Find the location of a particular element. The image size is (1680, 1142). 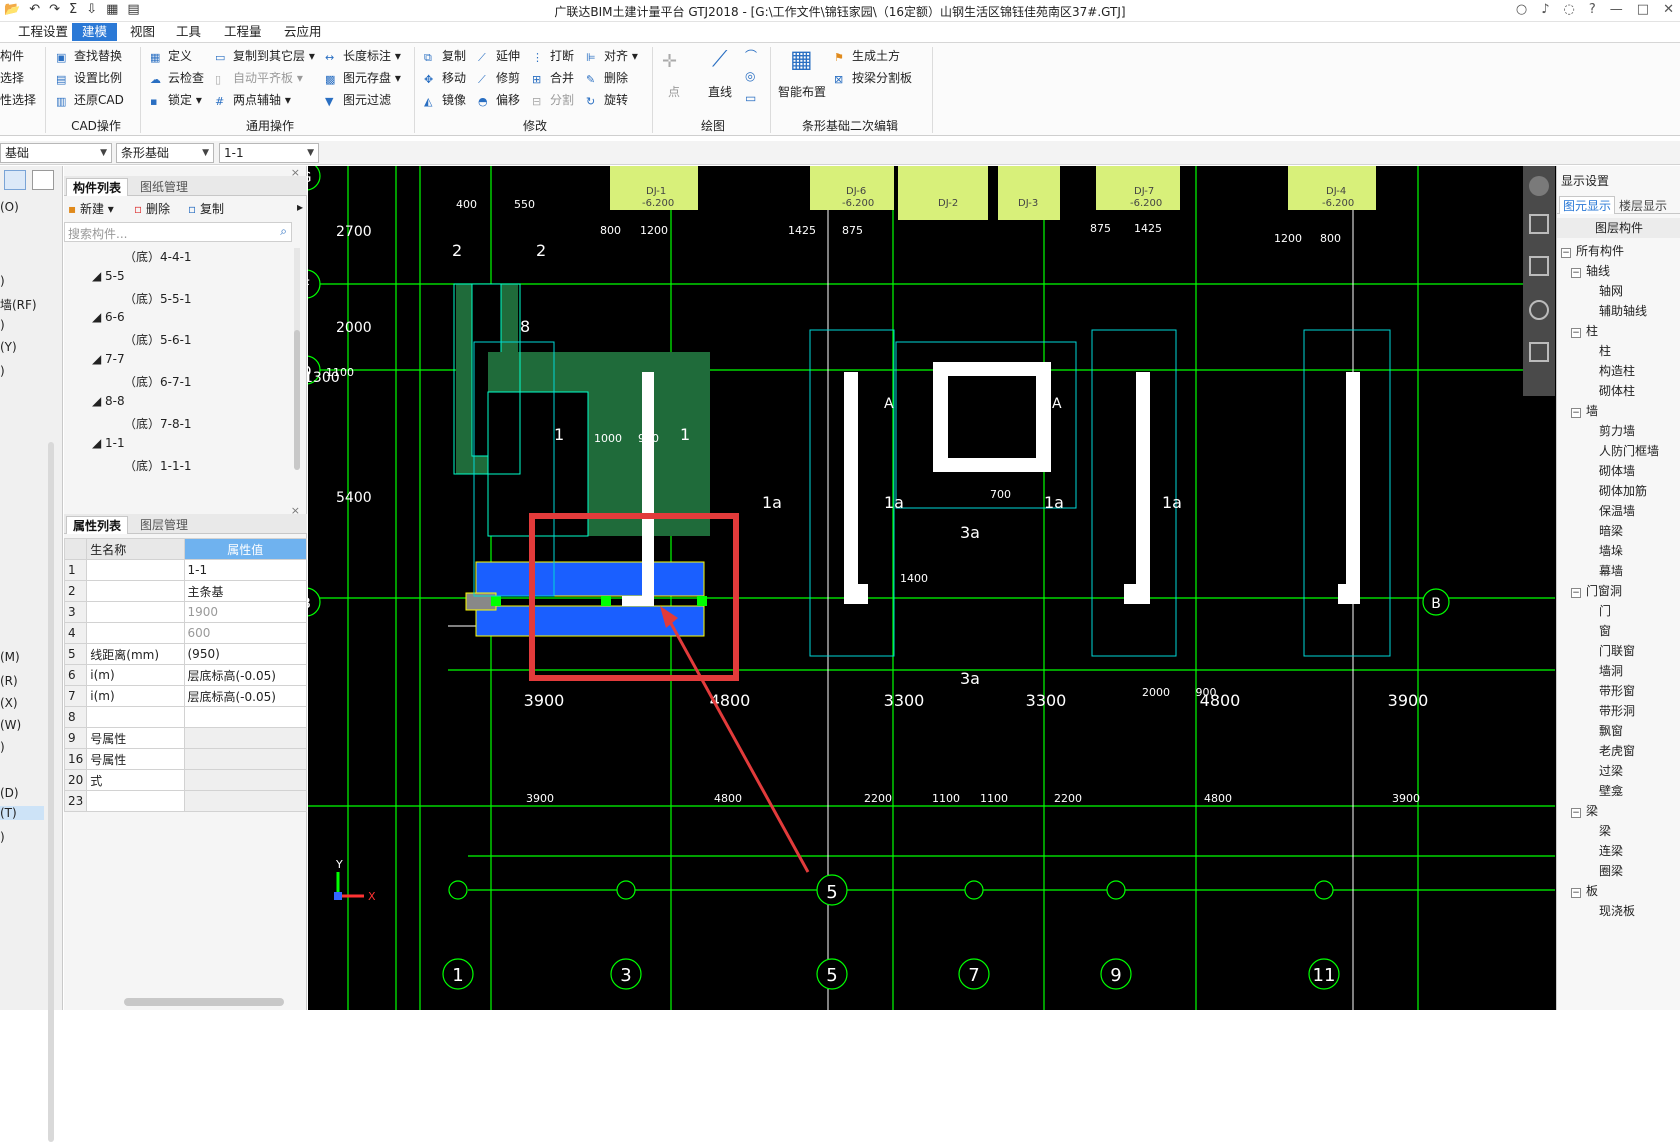

ribbon-property-select: 性选择 is located at coordinates (18, 99).